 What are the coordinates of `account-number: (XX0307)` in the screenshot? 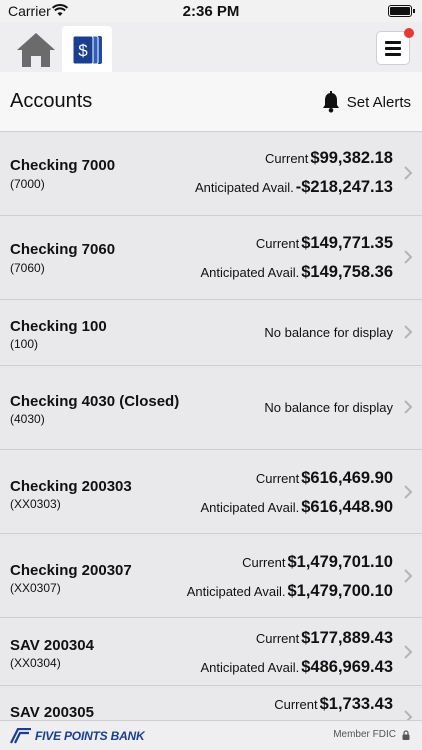 It's located at (35, 588).